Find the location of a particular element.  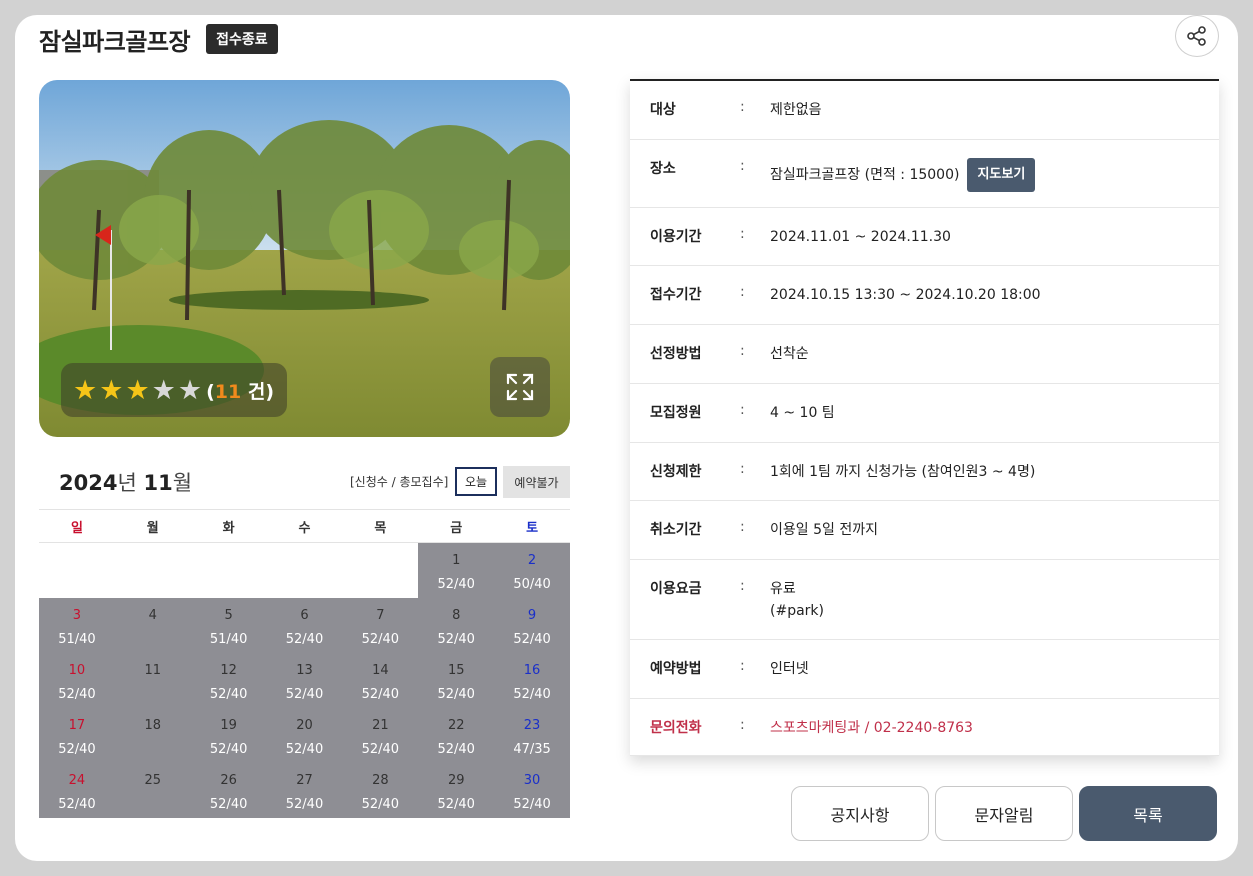

calendar-day: 5 51/40 is located at coordinates (228, 625).